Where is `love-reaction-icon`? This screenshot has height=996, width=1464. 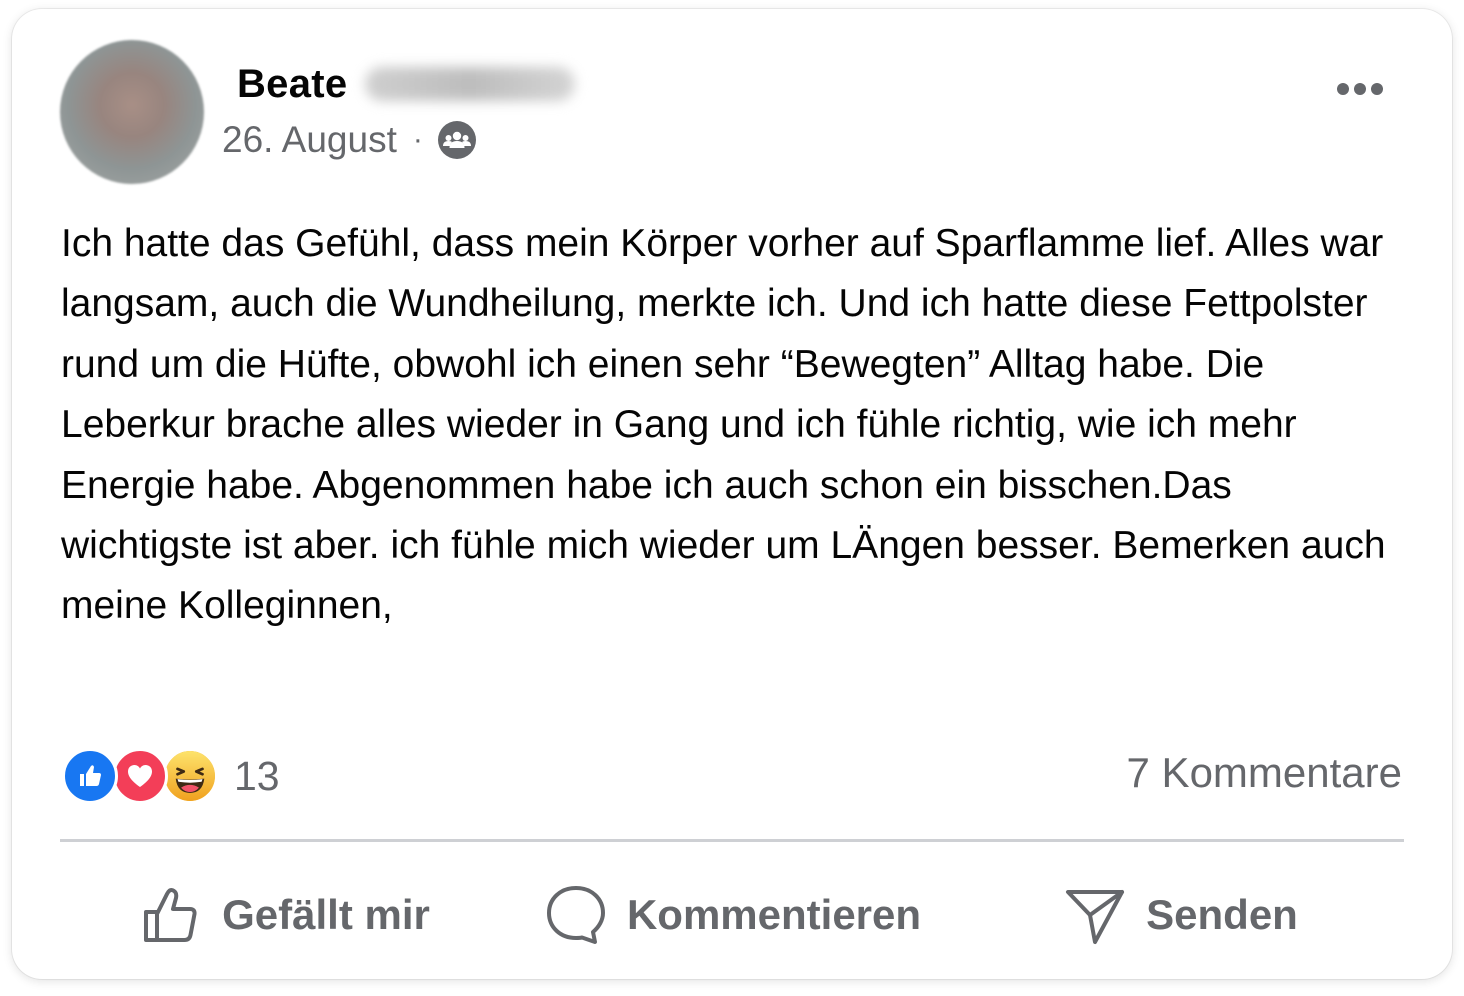 love-reaction-icon is located at coordinates (140, 776).